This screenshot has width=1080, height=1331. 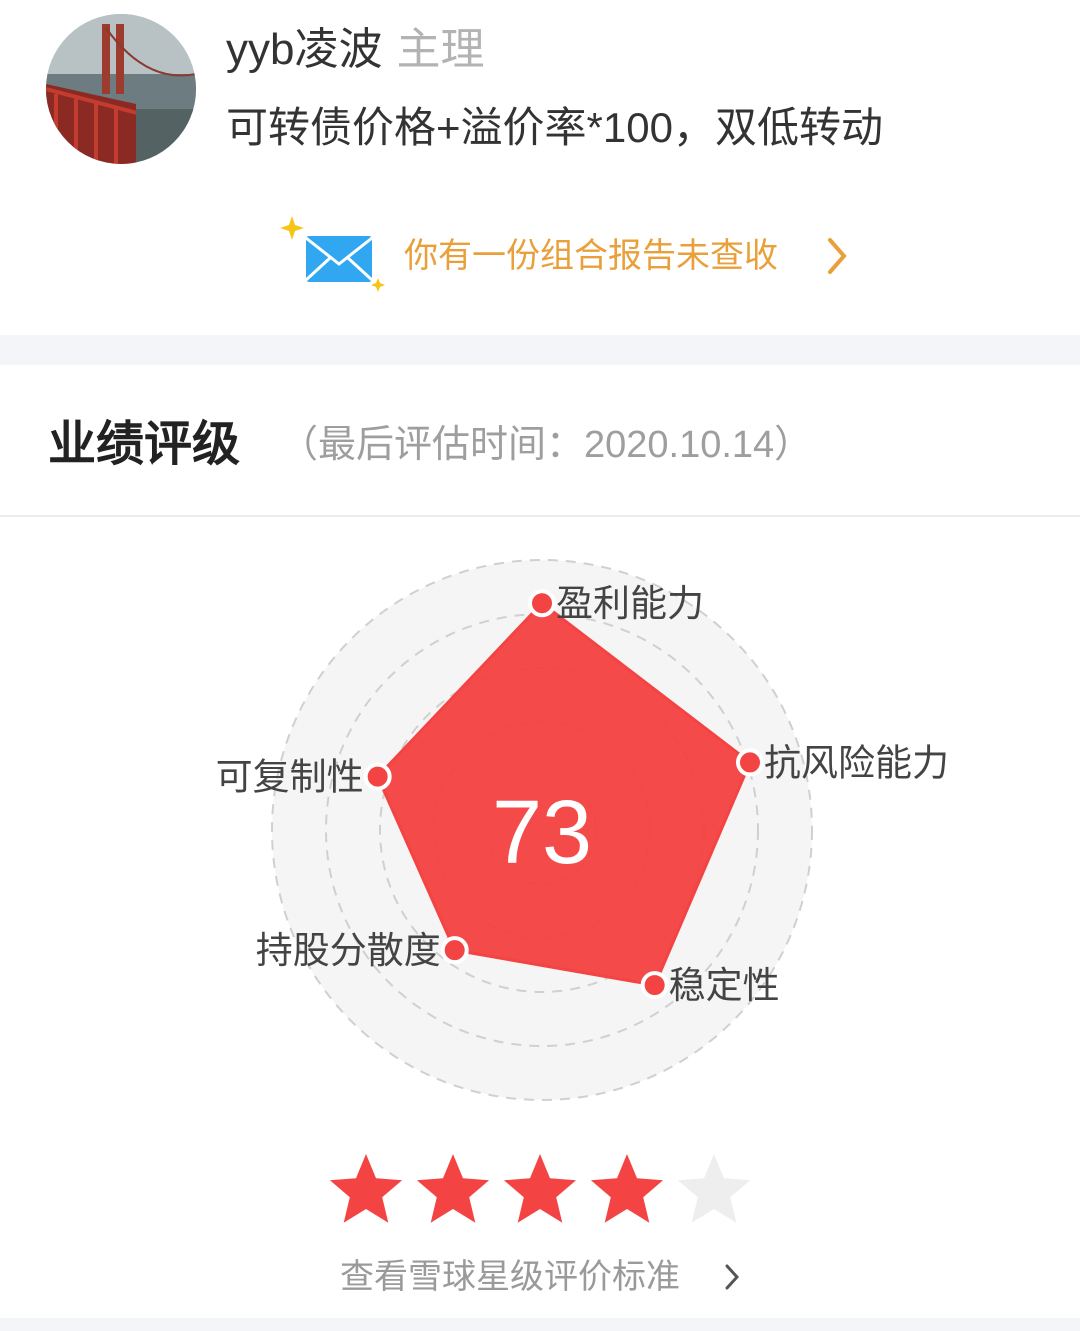 I want to click on section-divider, so click(x=540, y=350).